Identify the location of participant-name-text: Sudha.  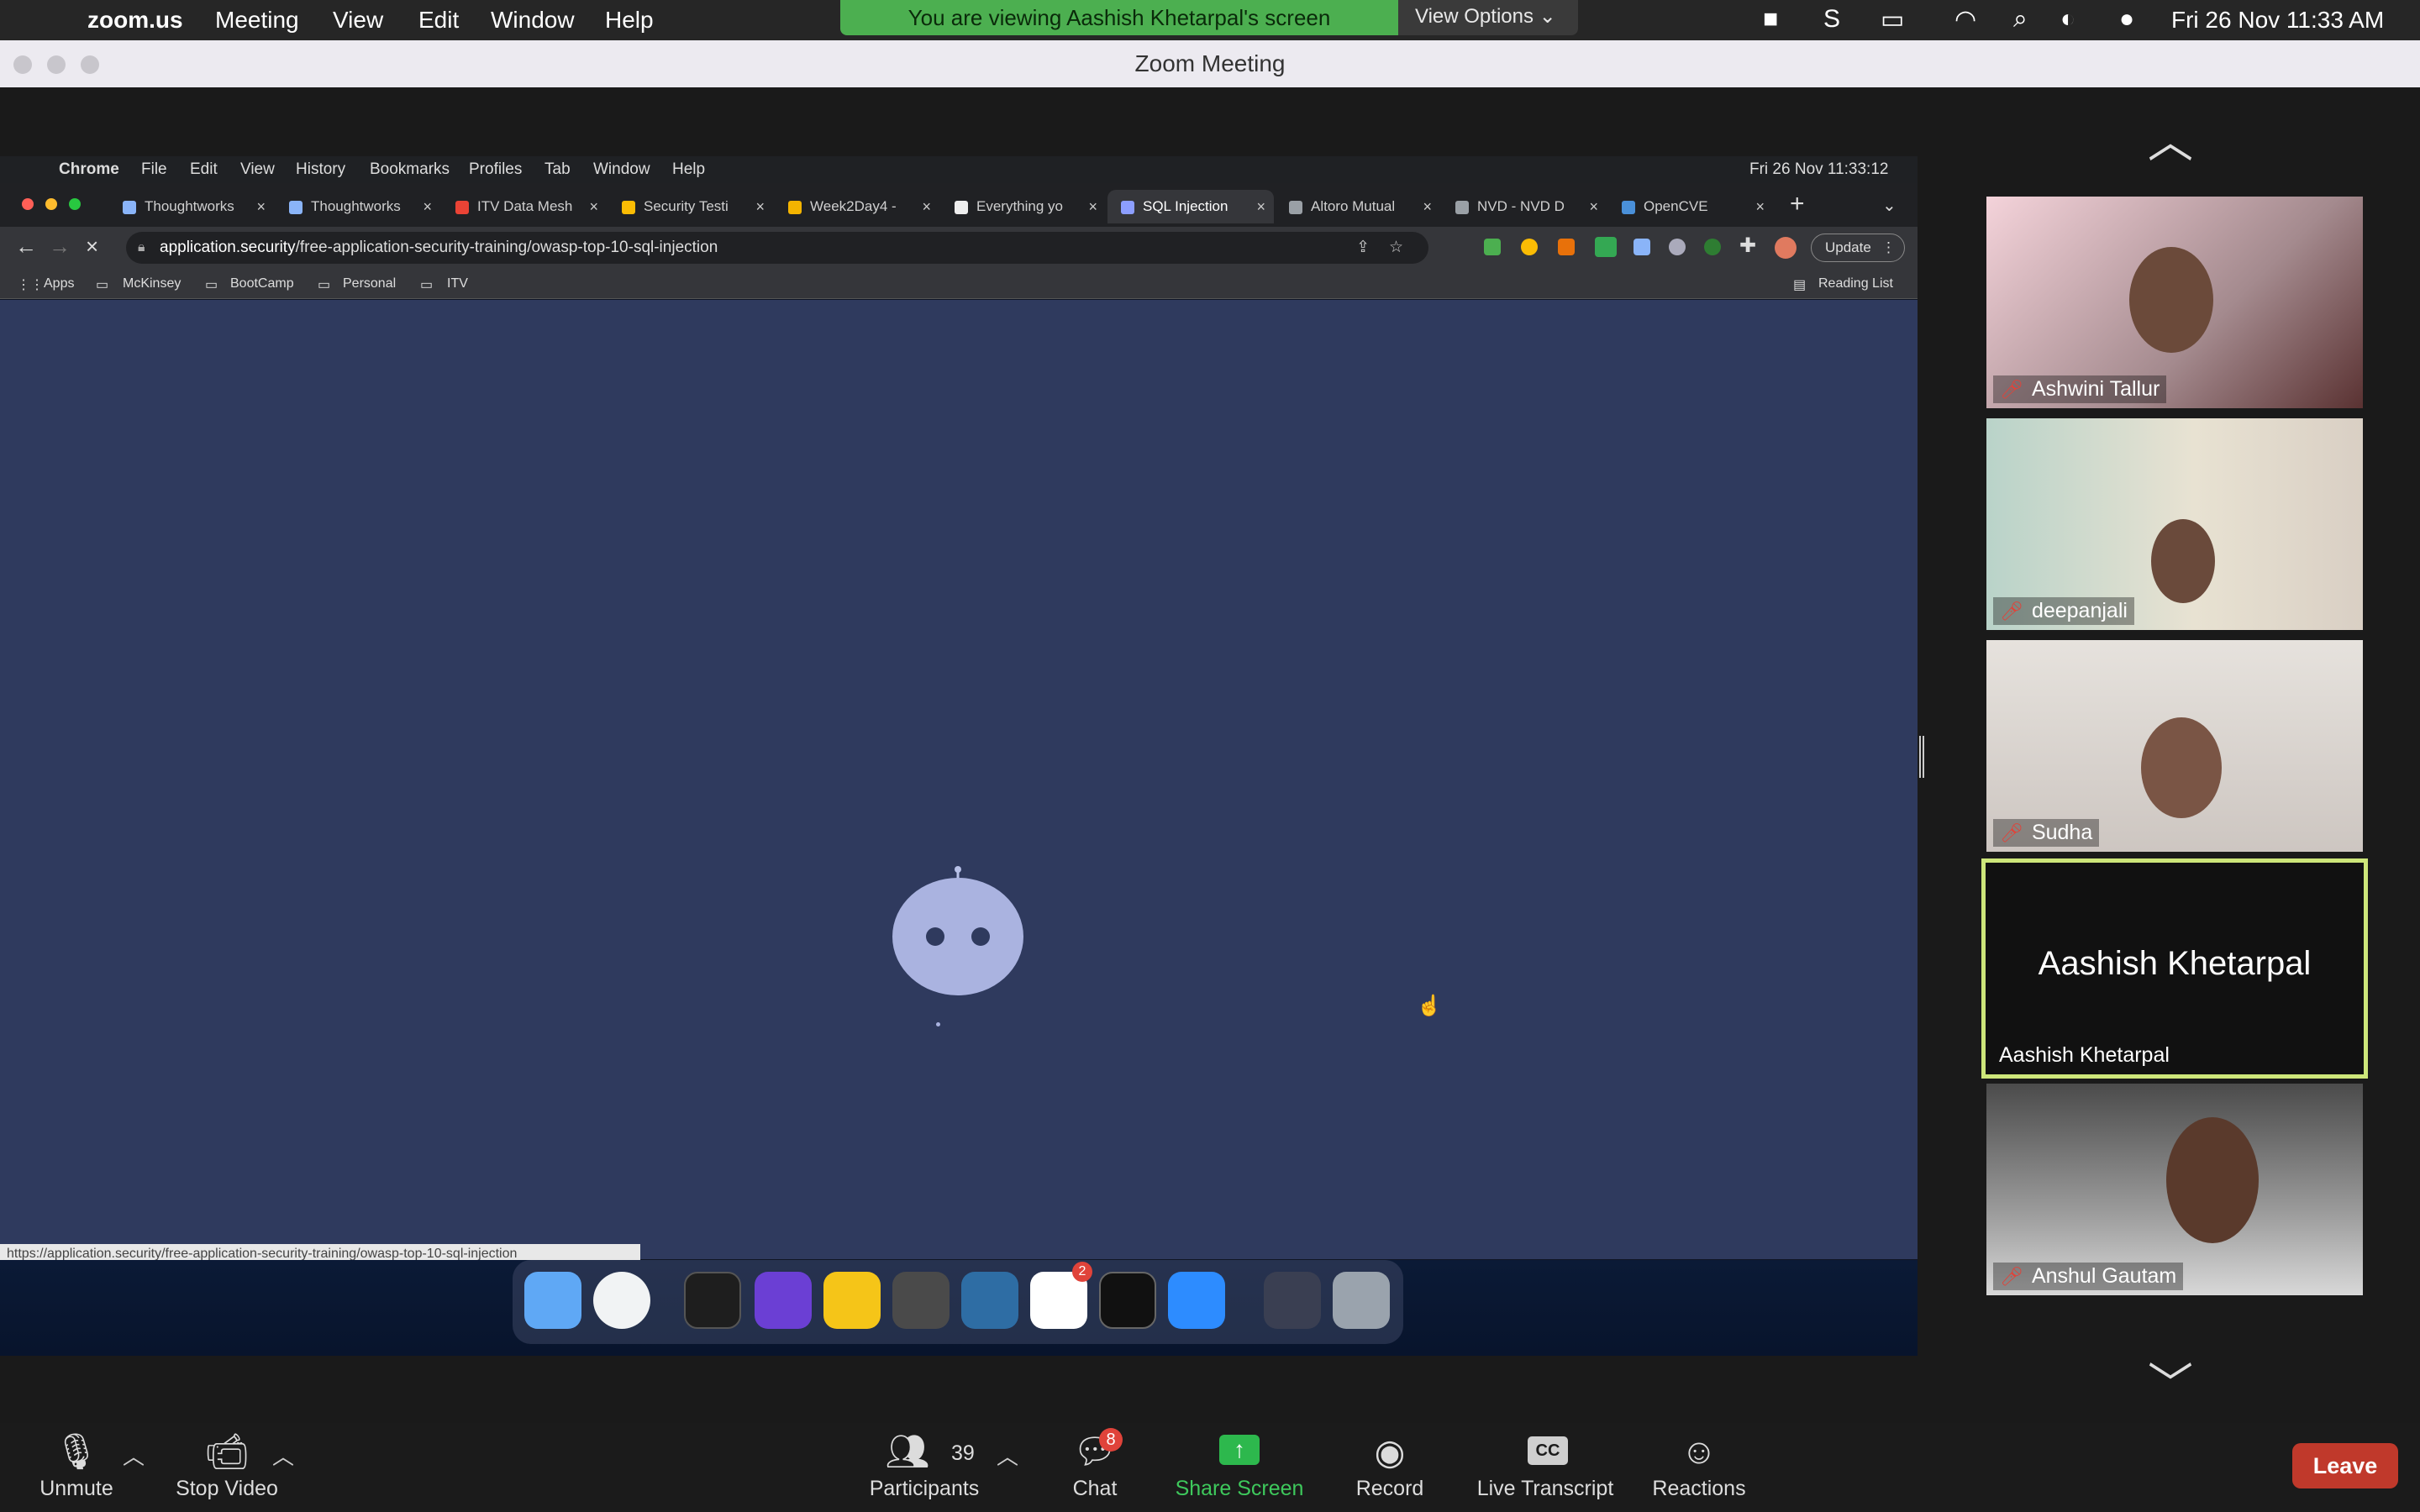
(2062, 832).